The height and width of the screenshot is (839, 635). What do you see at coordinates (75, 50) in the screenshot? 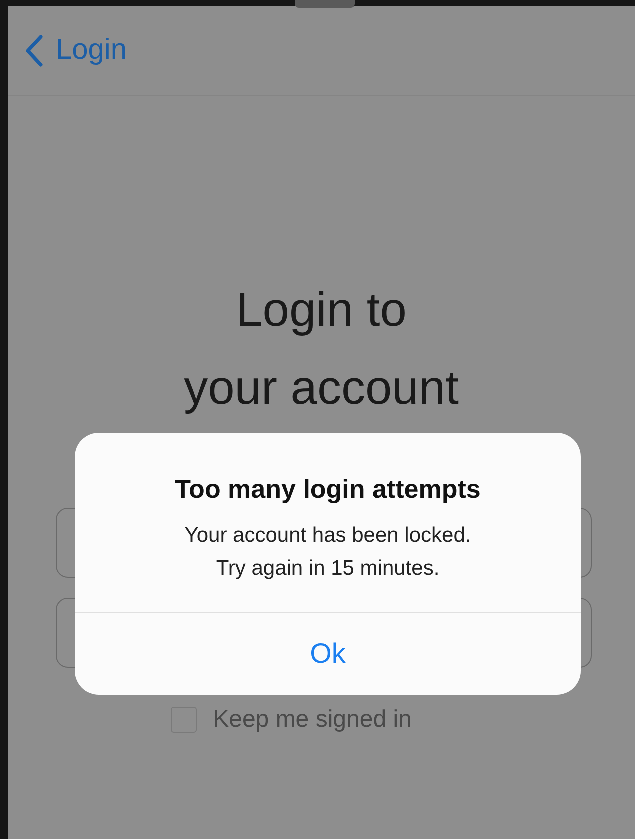
I see `back-button: Login` at bounding box center [75, 50].